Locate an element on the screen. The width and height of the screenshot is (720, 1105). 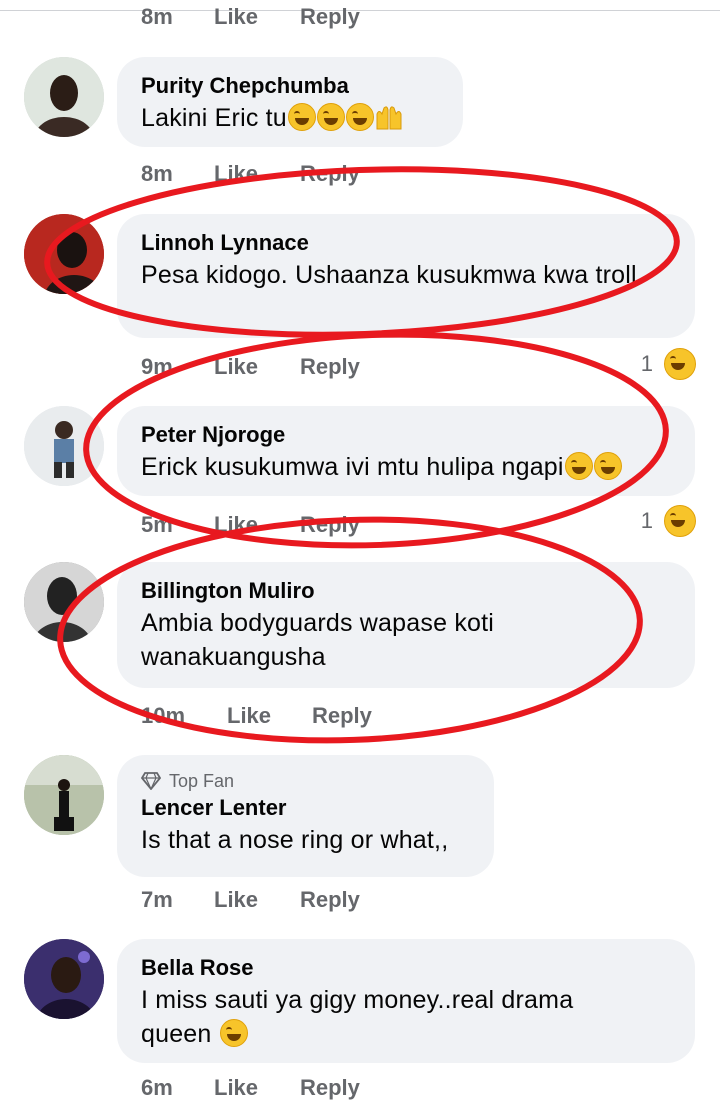
top-fan-badge: Top Fan is located at coordinates (305, 781).